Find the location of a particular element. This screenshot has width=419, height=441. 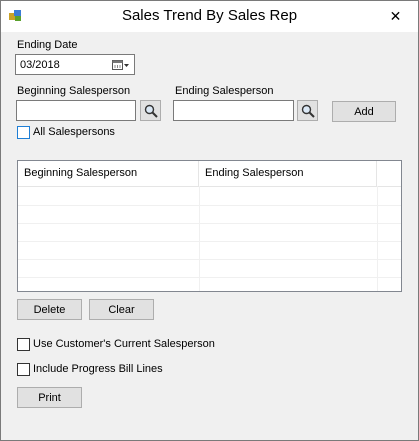

beginning-salesperson-search-button is located at coordinates (150, 110).